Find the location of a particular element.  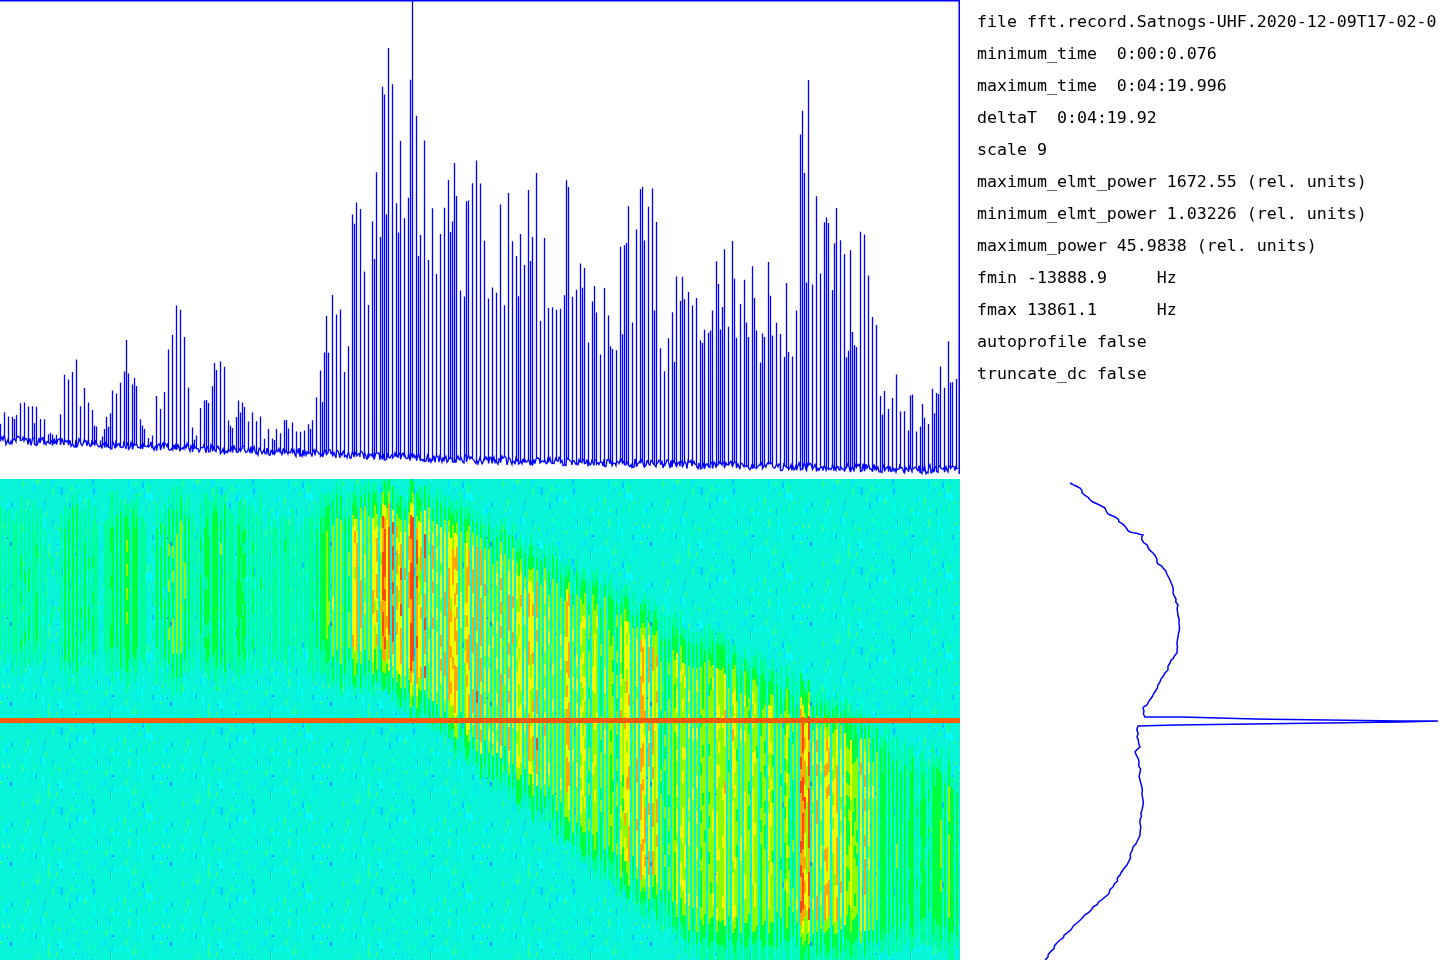

parameter-text: minimum_elmt_power 1.03226 (rel. units) is located at coordinates (1172, 214).